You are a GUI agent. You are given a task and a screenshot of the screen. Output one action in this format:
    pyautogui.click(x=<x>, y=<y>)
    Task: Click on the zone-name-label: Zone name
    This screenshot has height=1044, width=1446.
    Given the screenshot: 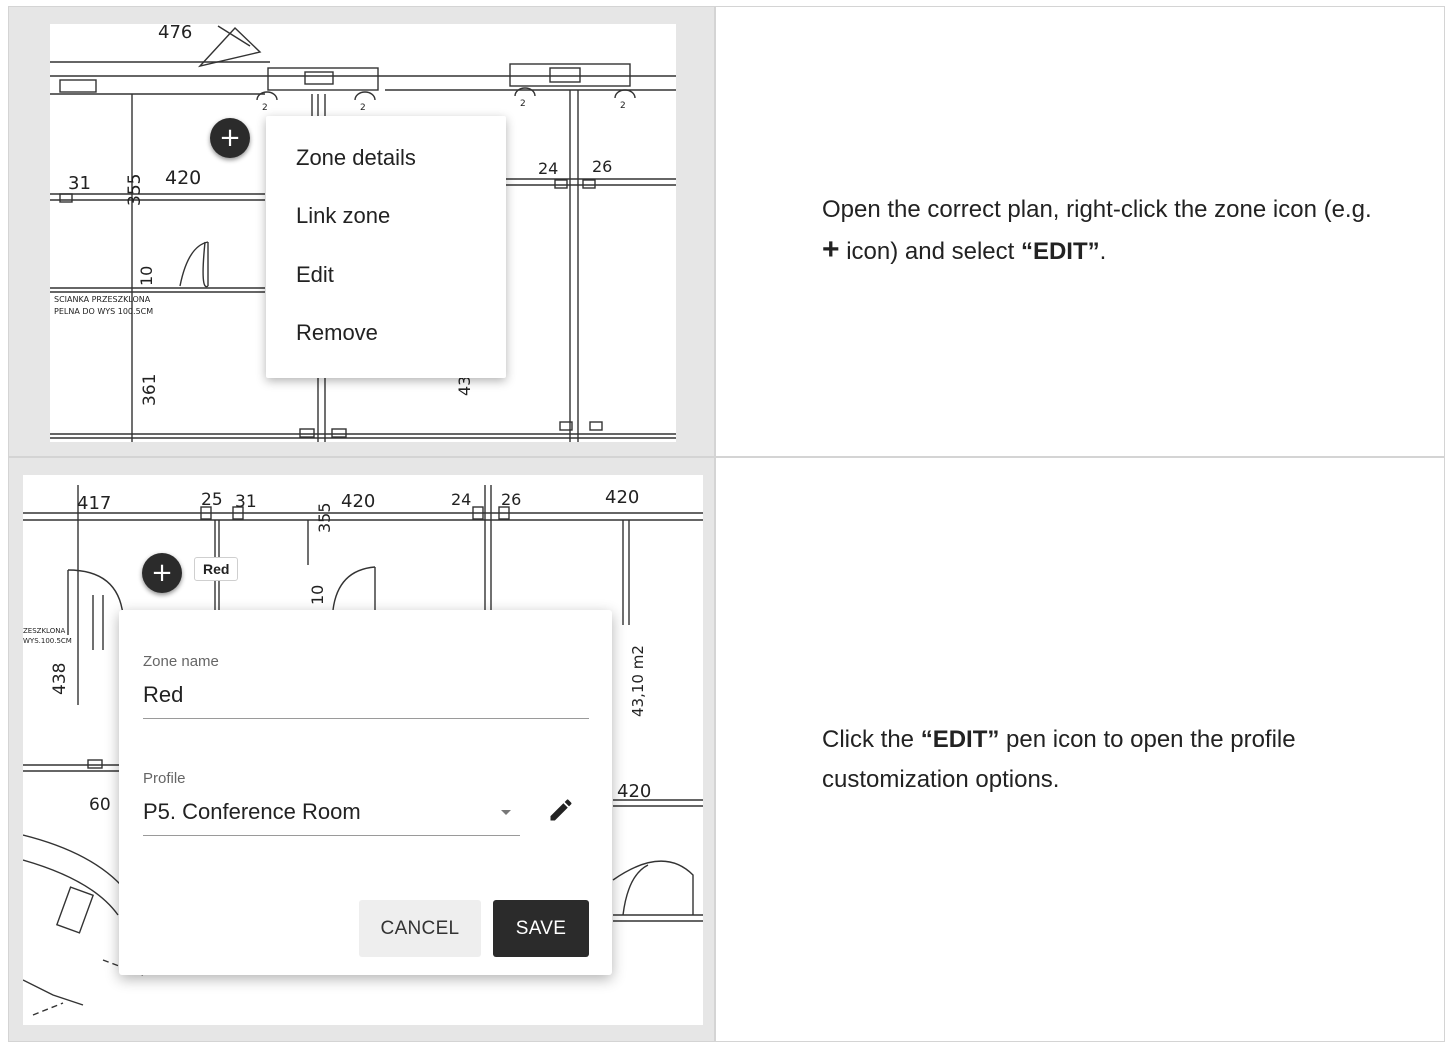 What is the action you would take?
    pyautogui.click(x=181, y=661)
    